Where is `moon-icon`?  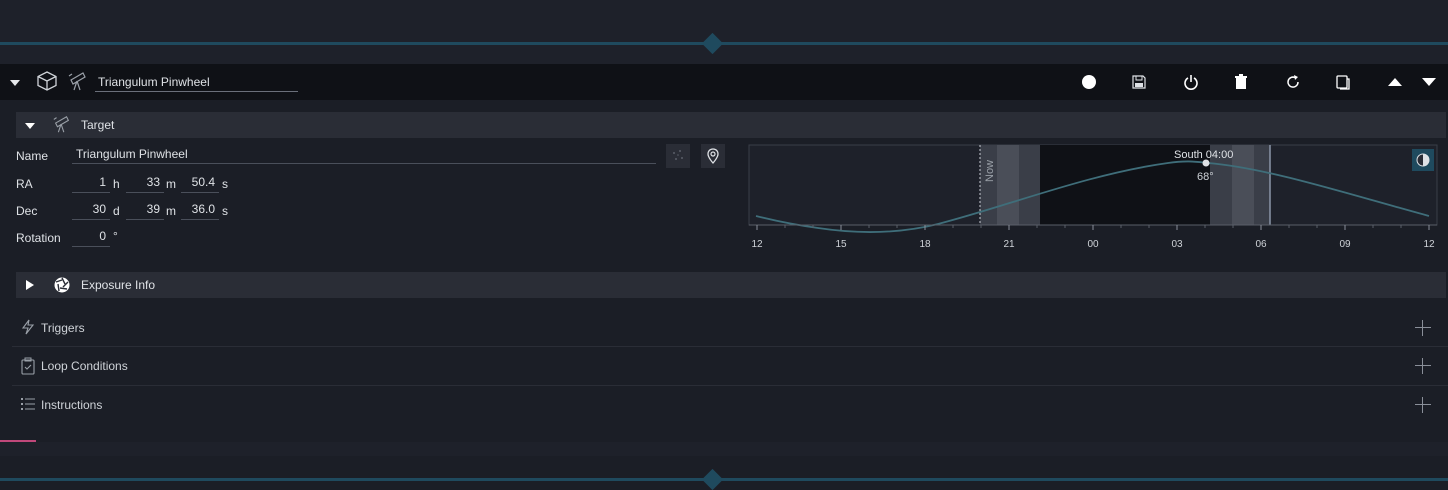 moon-icon is located at coordinates (1423, 160).